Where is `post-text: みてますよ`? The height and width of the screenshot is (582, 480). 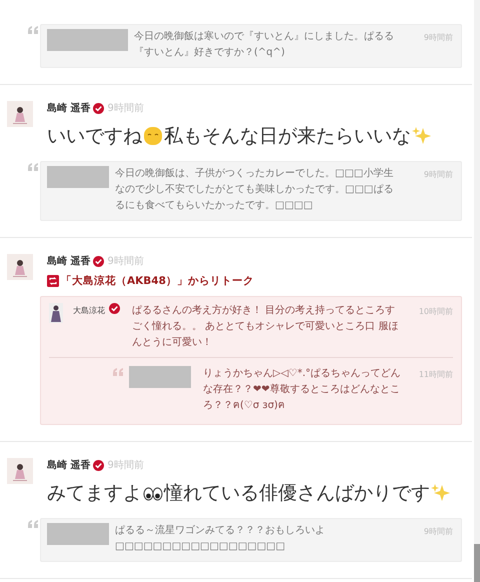
post-text: みてますよ is located at coordinates (94, 493).